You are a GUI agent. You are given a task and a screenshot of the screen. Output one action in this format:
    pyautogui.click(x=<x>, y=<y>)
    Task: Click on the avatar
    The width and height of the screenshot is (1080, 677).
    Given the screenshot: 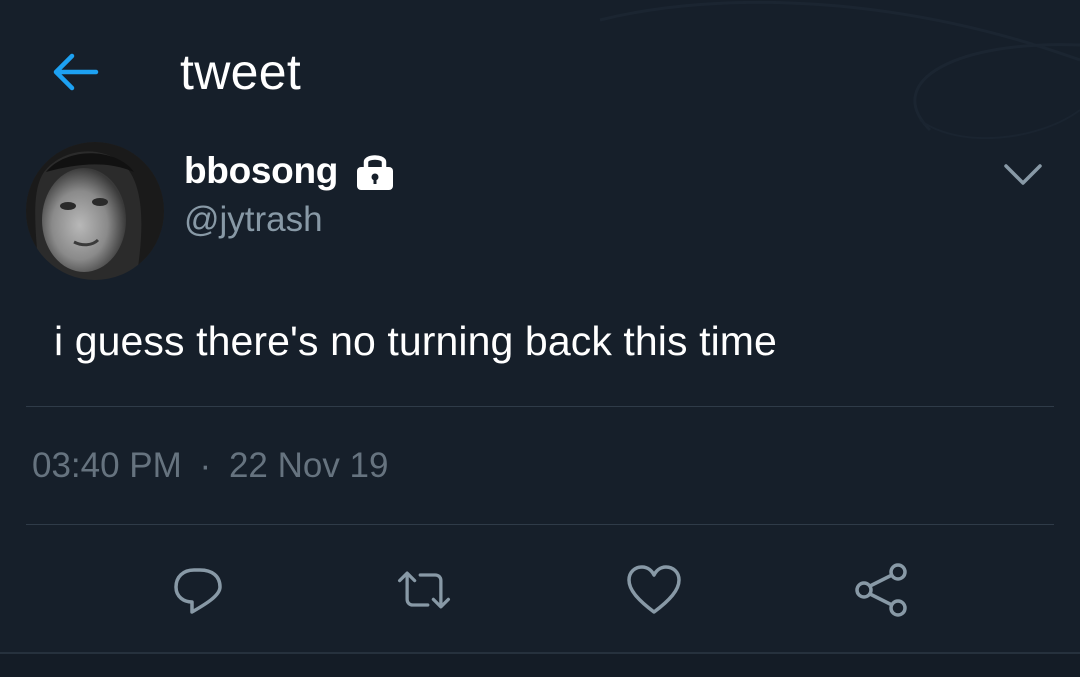 What is the action you would take?
    pyautogui.click(x=95, y=211)
    